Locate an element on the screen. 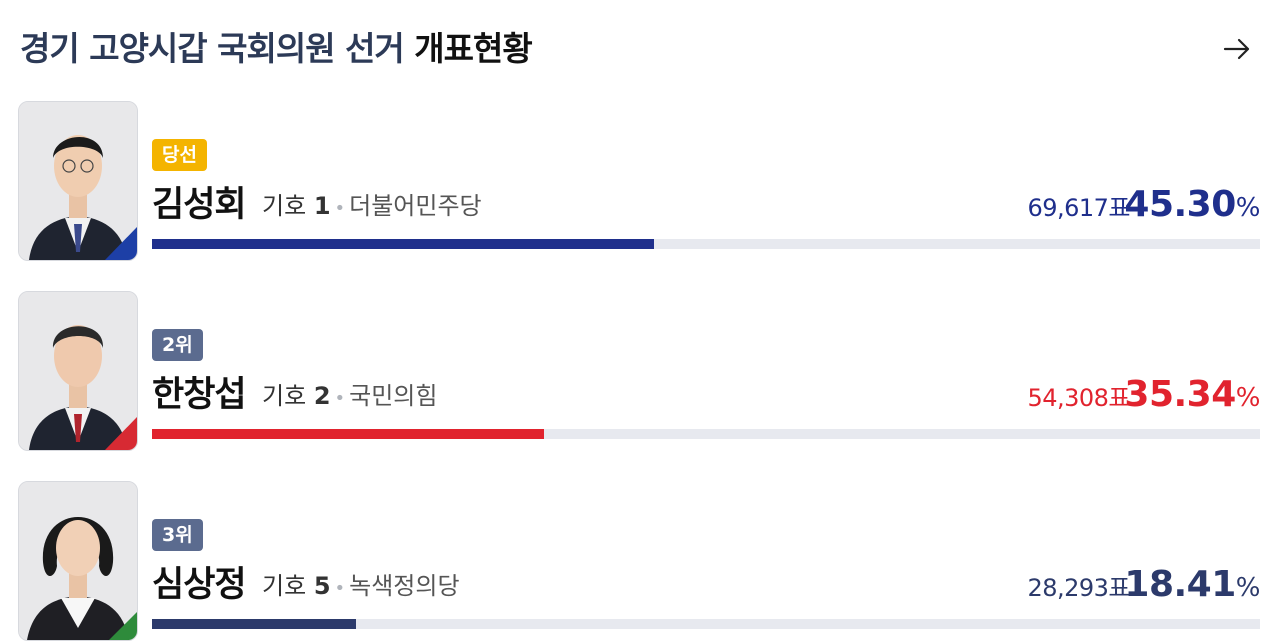 Image resolution: width=1280 pixels, height=641 pixels. ballot-number: 2 is located at coordinates (322, 396).